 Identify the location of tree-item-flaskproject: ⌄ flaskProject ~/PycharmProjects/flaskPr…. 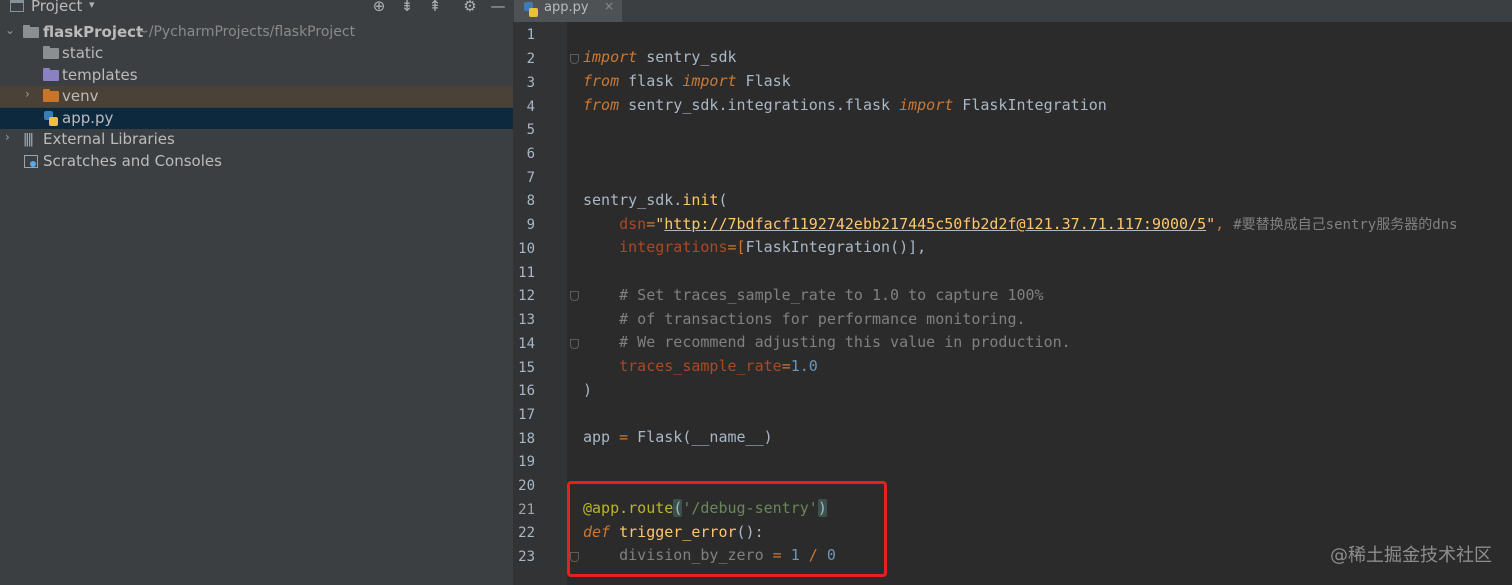
(256, 32).